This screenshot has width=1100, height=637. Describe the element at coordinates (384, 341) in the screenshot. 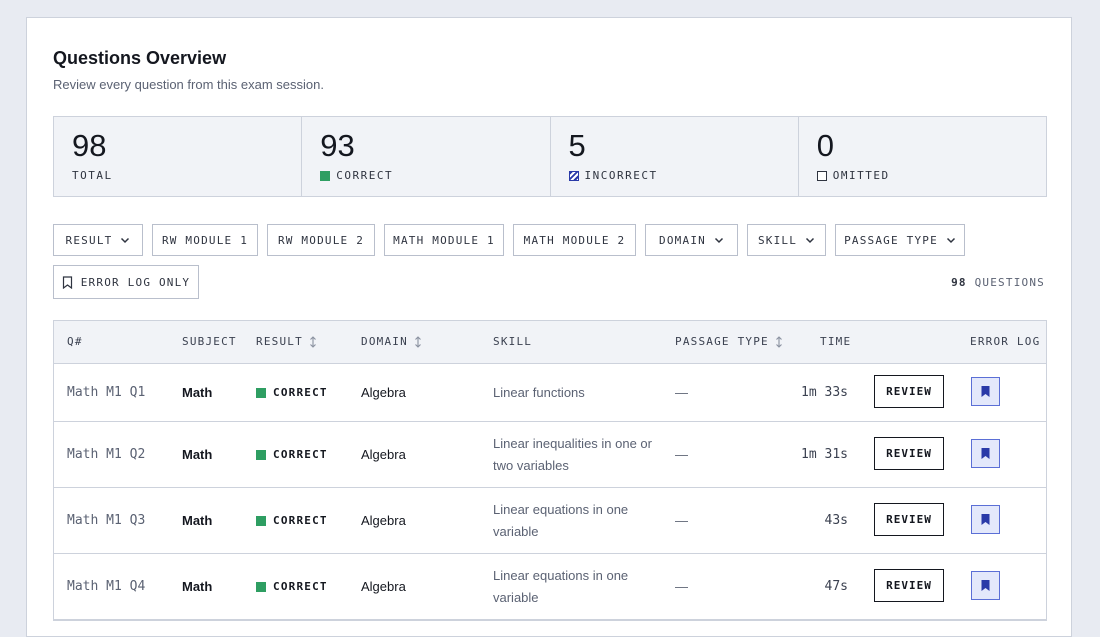

I see `col-domain-label: DOMAIN` at that location.